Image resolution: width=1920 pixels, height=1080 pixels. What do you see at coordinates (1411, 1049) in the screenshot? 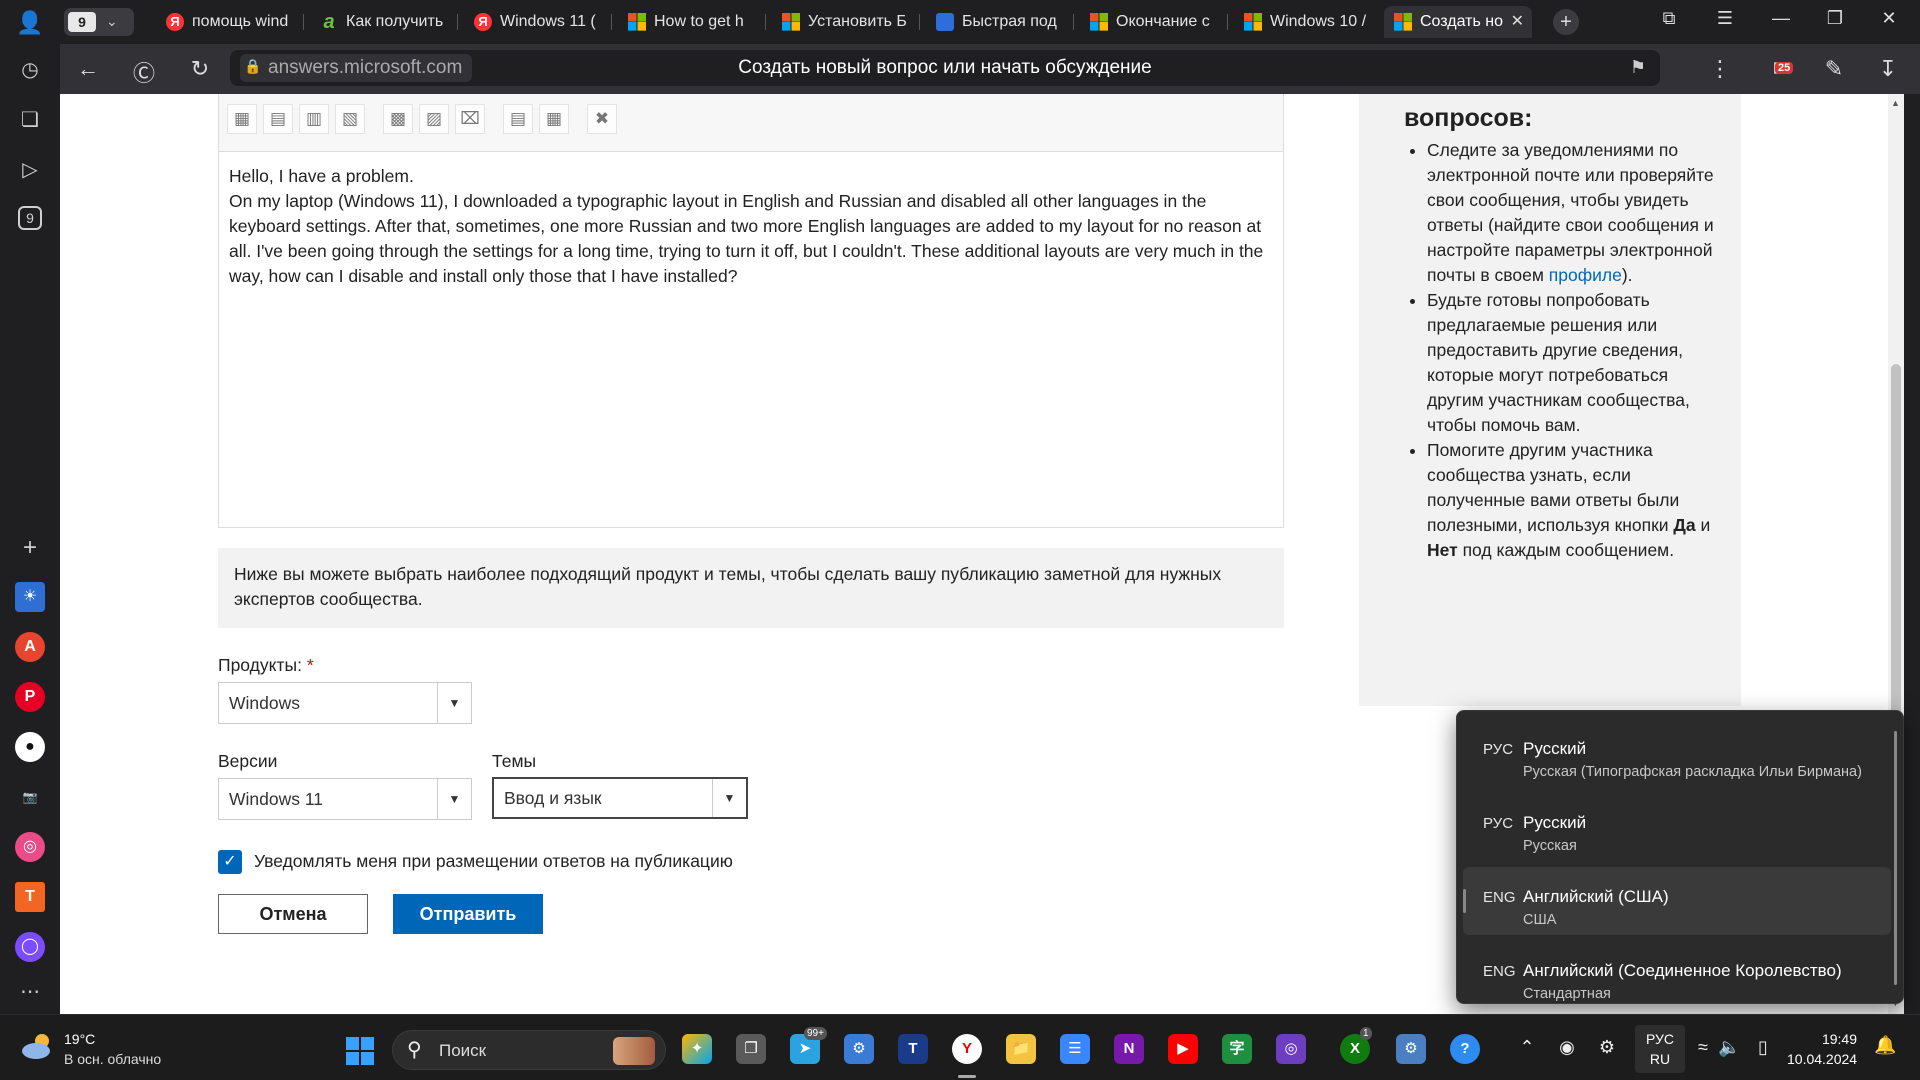
I see `settings-gear-icon: ⚙` at bounding box center [1411, 1049].